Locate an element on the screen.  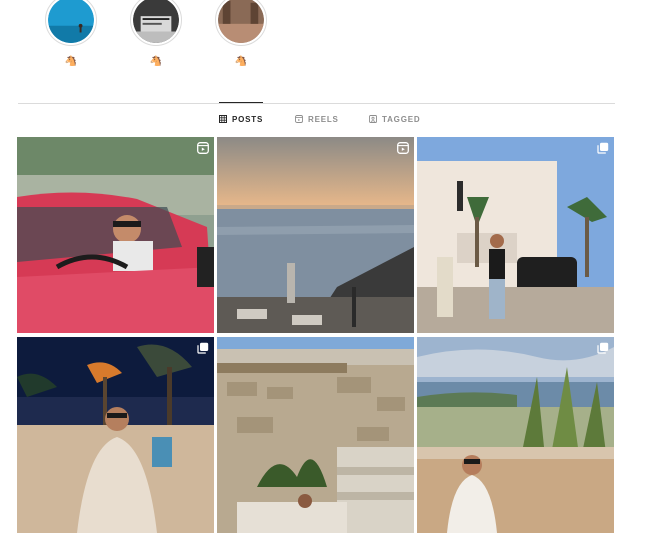
post-image-bay is located at coordinates (515, 435).